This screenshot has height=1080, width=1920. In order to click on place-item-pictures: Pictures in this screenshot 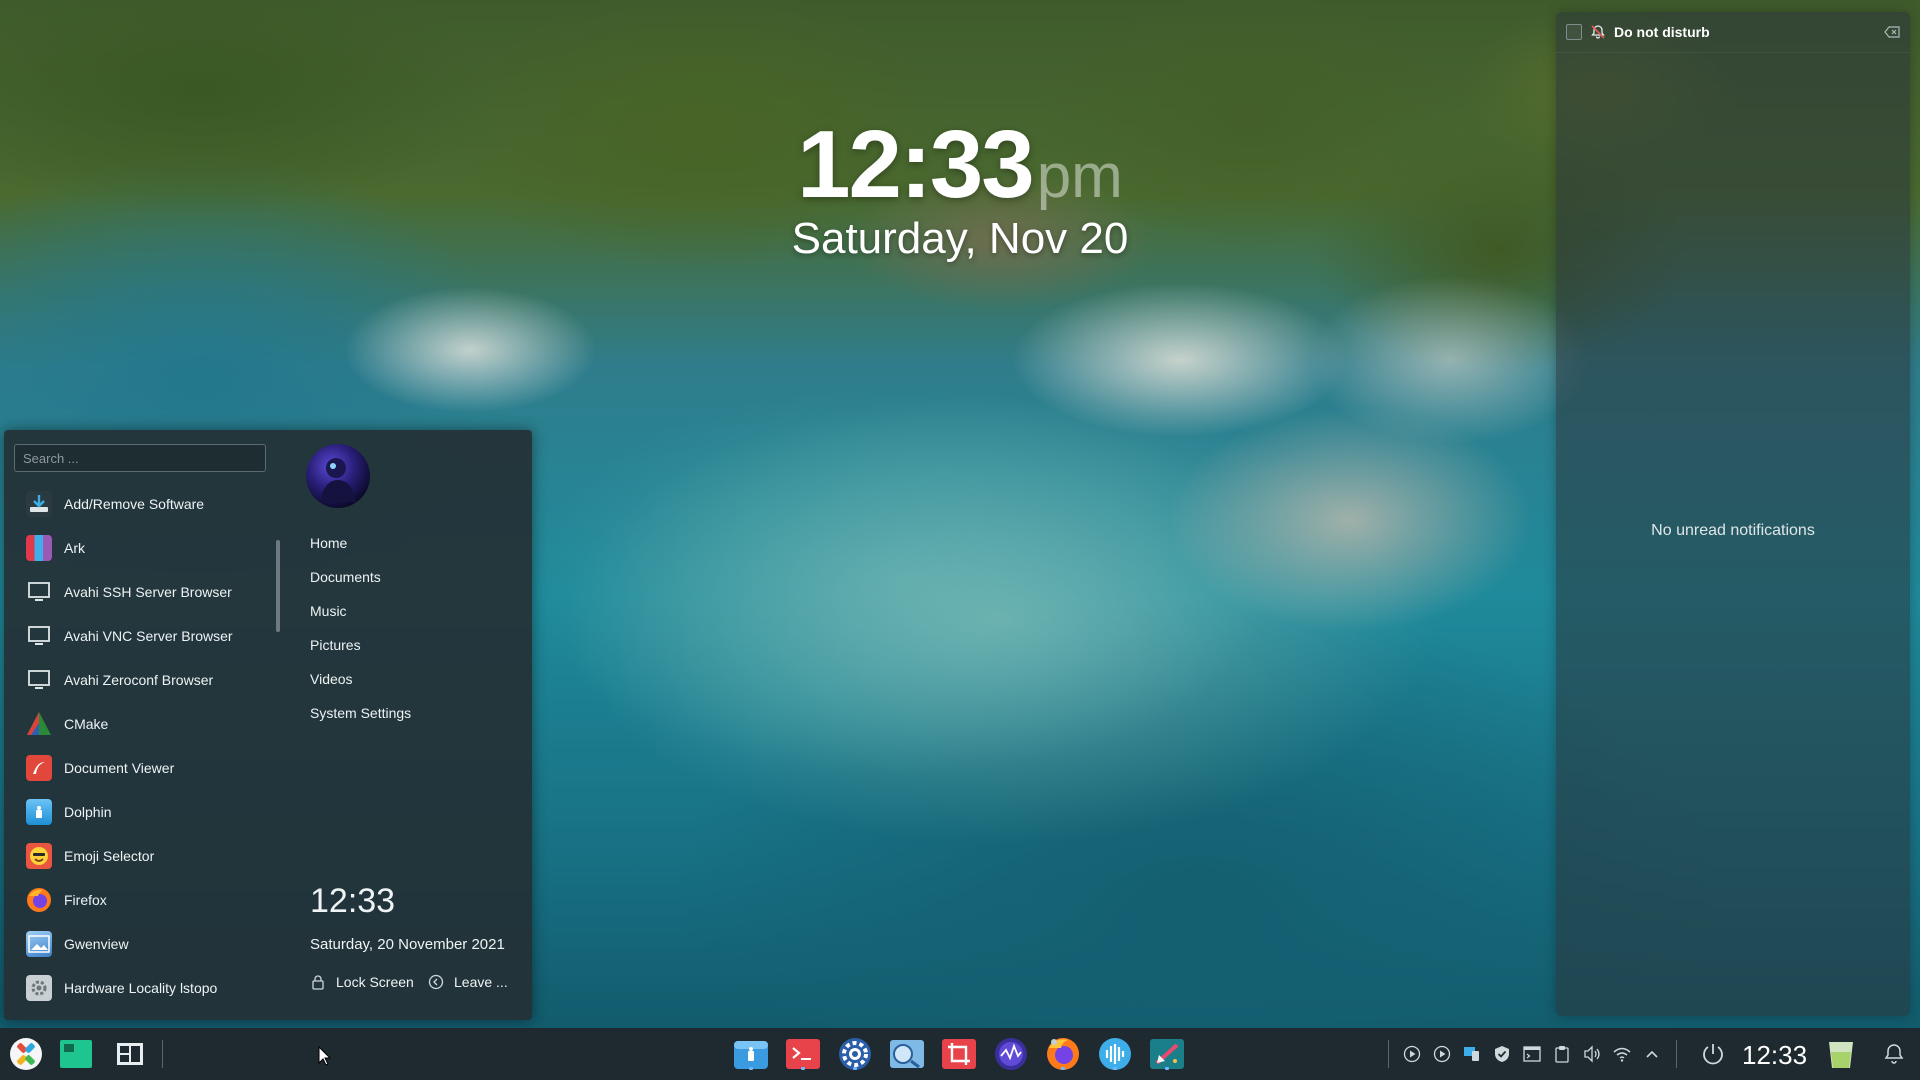, I will do `click(360, 645)`.